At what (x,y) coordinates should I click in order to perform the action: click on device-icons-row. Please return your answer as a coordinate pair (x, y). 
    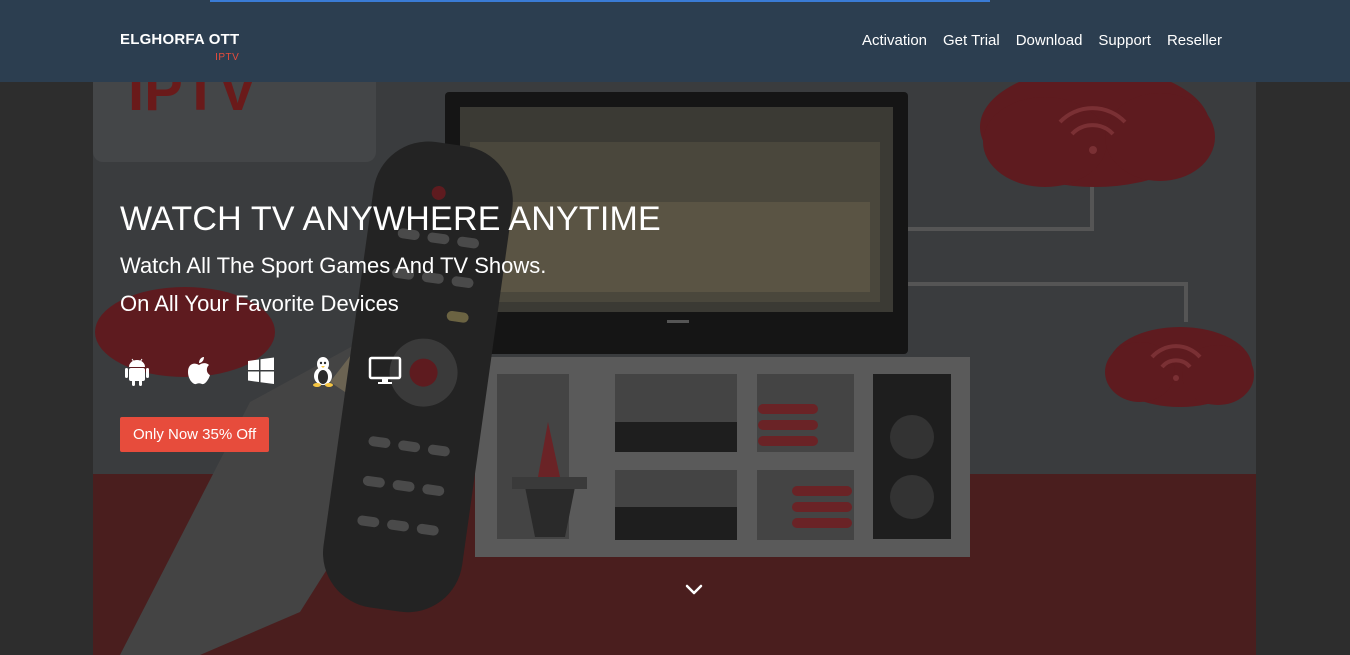
    Looking at the image, I should click on (390, 371).